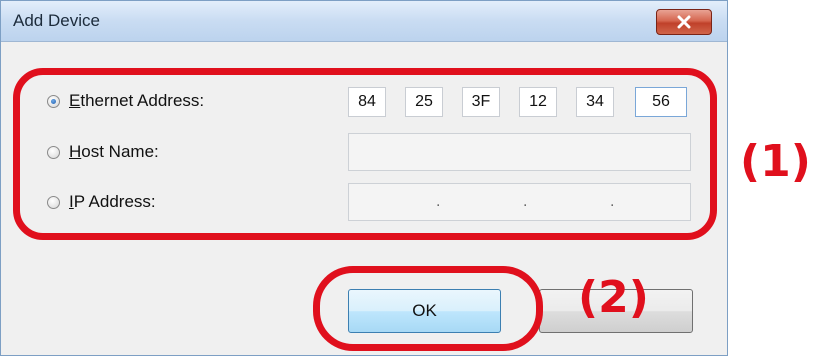  I want to click on annotation-label-2: (2), so click(613, 297).